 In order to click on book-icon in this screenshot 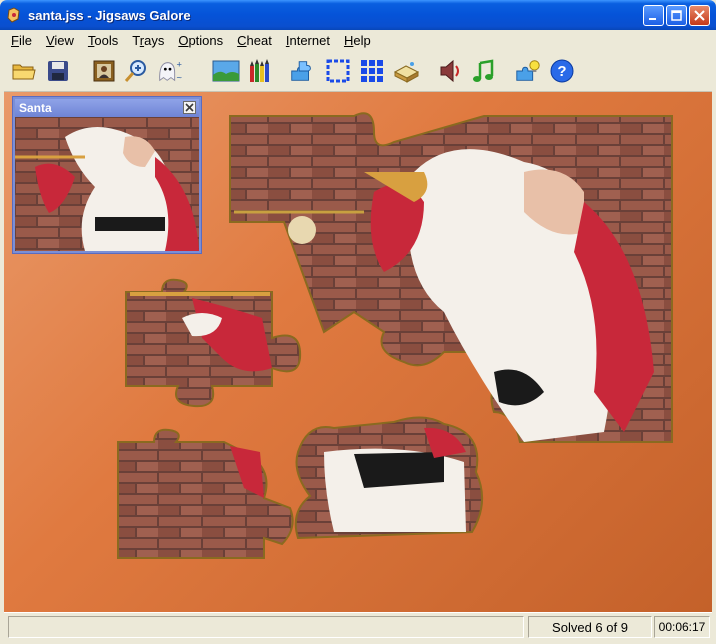, I will do `click(406, 72)`.